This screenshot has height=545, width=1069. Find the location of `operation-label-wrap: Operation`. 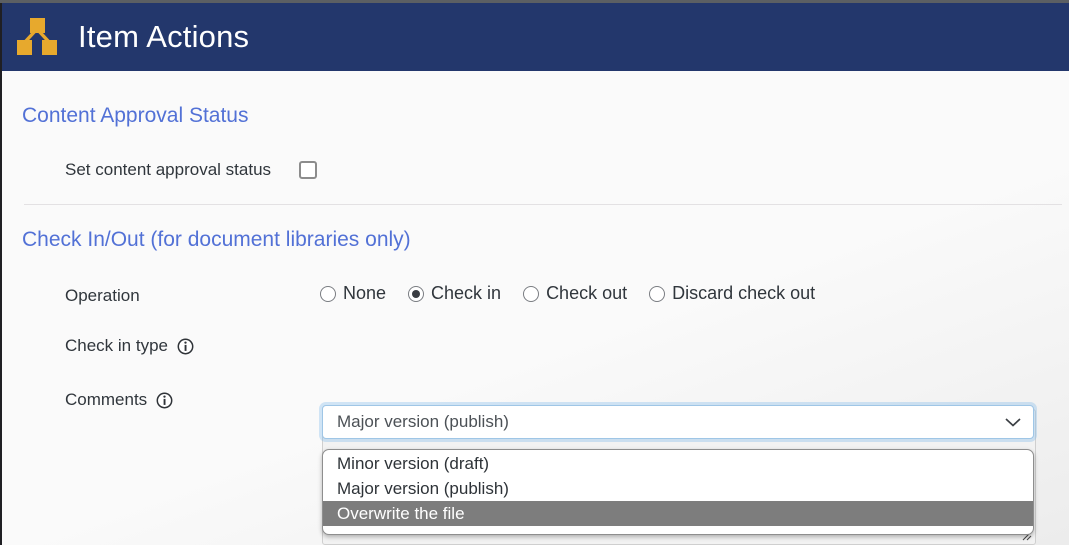

operation-label-wrap: Operation is located at coordinates (102, 296).